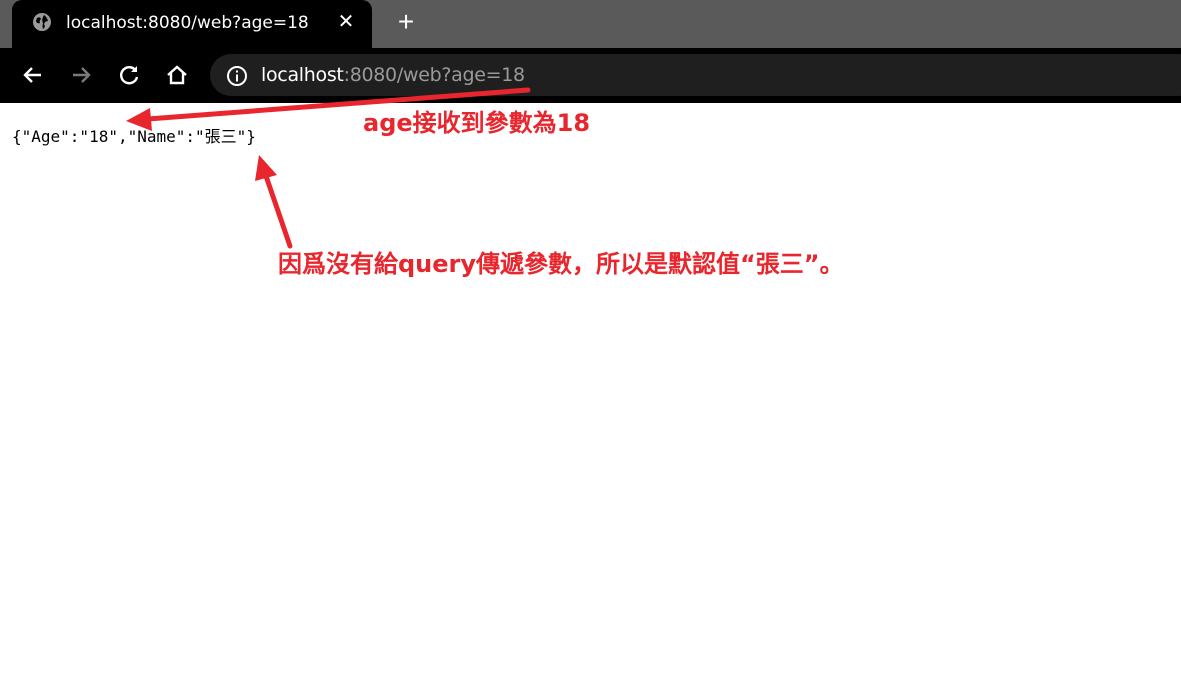 Image resolution: width=1181 pixels, height=689 pixels. Describe the element at coordinates (274, 202) in the screenshot. I see `arrow-to-name` at that location.